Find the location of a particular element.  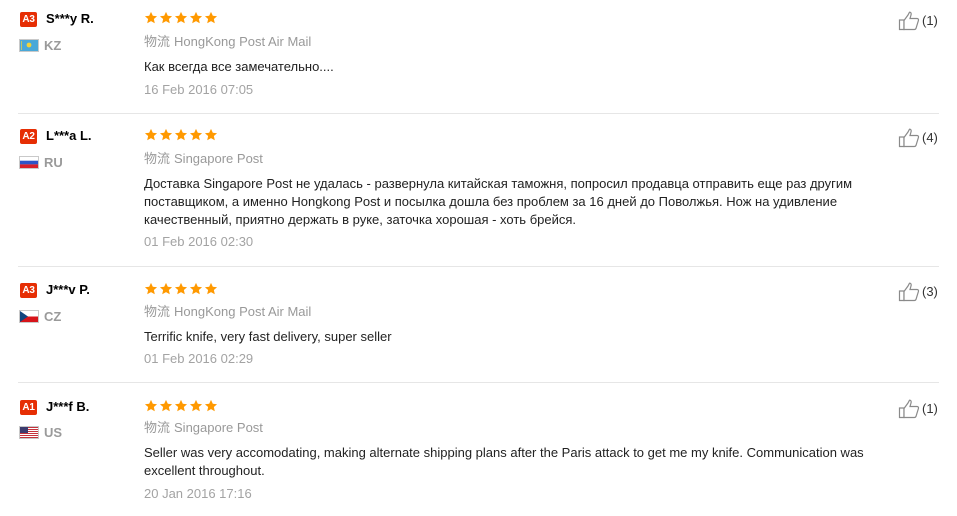

buyer-country: US is located at coordinates (53, 432).